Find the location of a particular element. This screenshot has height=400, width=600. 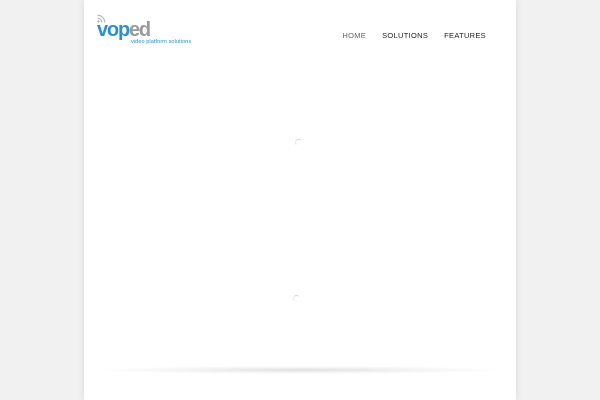

nav-item-solutions: SOLUTIONS is located at coordinates (405, 36).